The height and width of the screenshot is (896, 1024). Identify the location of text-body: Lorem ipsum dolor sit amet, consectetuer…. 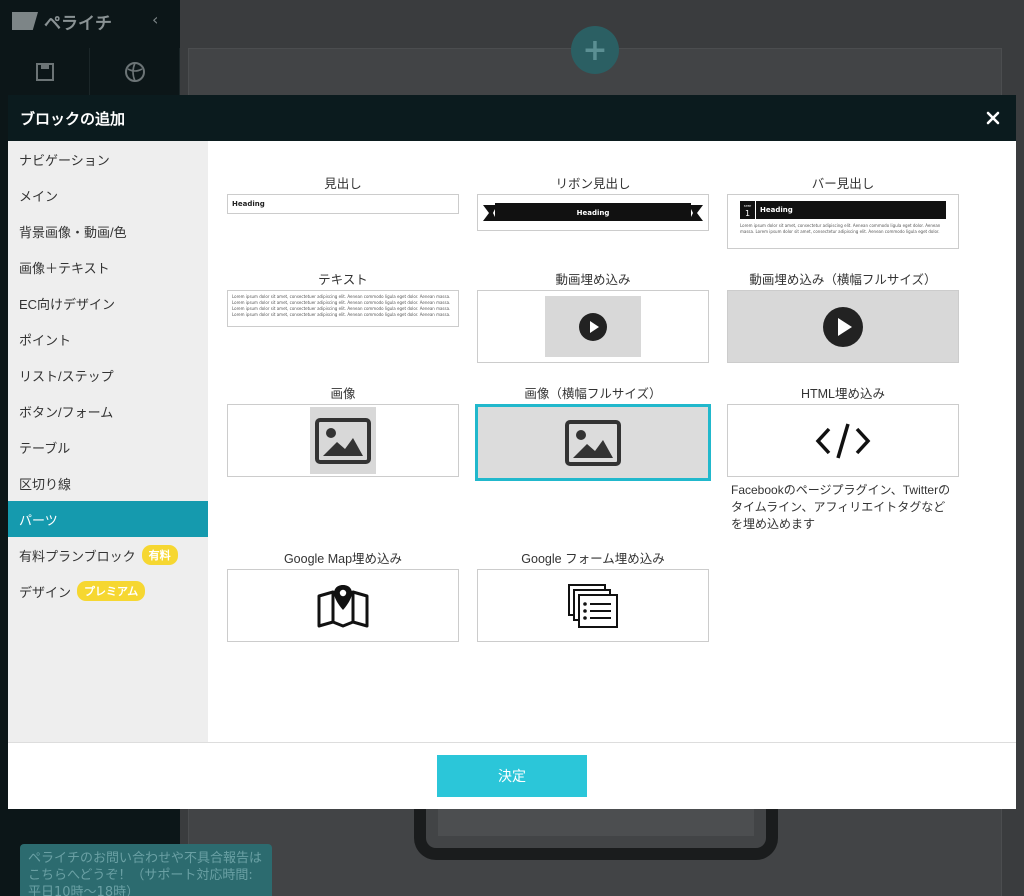
(341, 305).